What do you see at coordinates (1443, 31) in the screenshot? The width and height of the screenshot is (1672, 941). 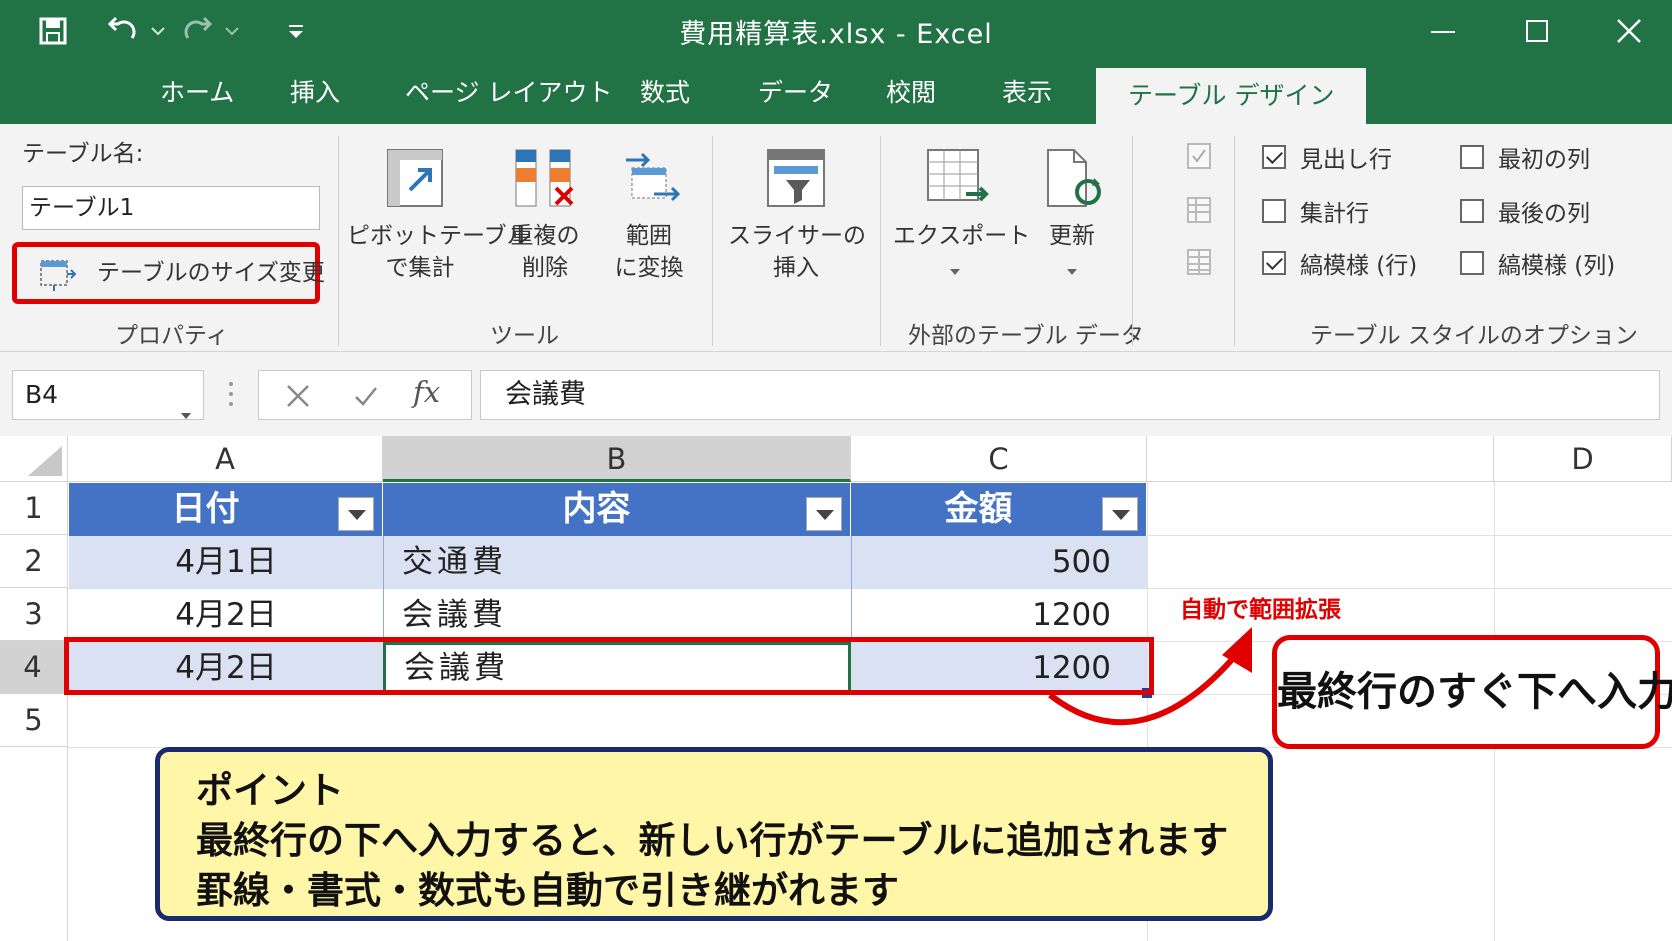 I see `minimize-icon` at bounding box center [1443, 31].